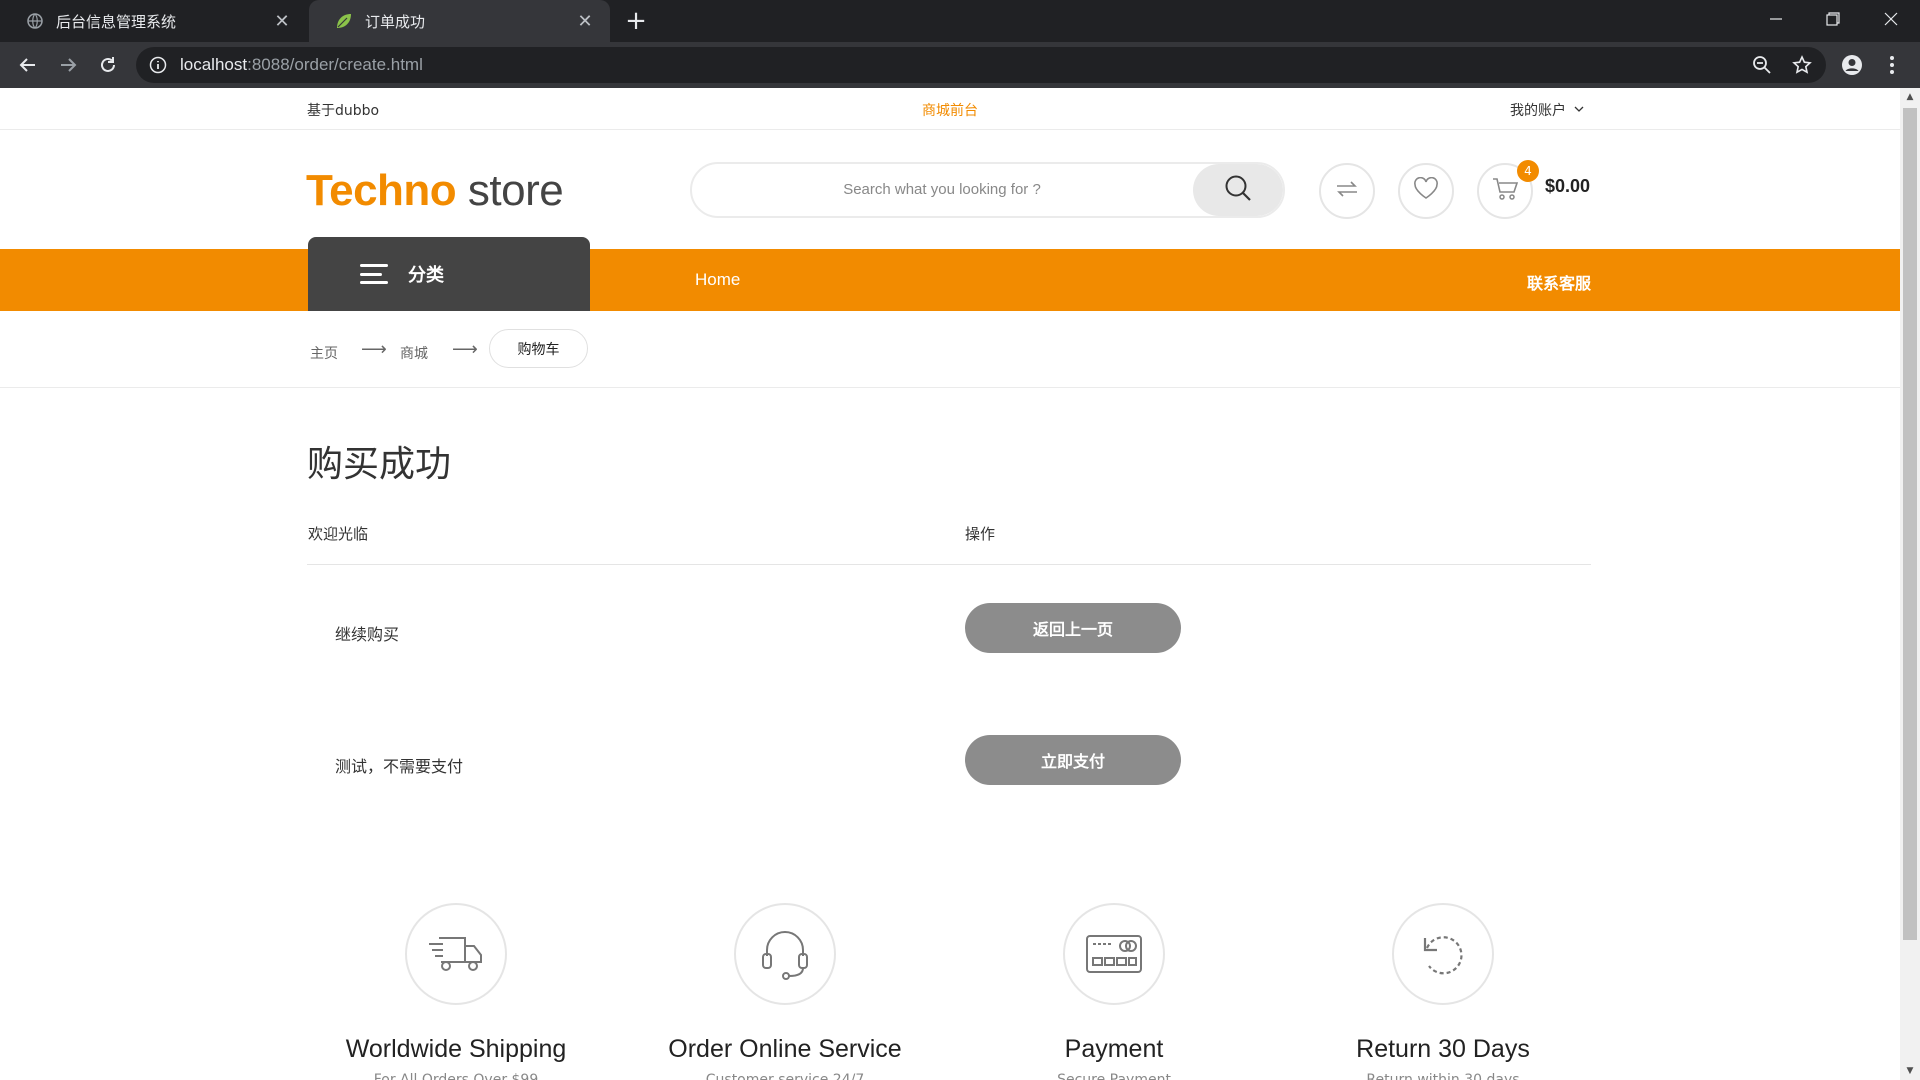 The image size is (1920, 1080). I want to click on feature-subtitle: Return within 30 days, so click(1443, 1076).